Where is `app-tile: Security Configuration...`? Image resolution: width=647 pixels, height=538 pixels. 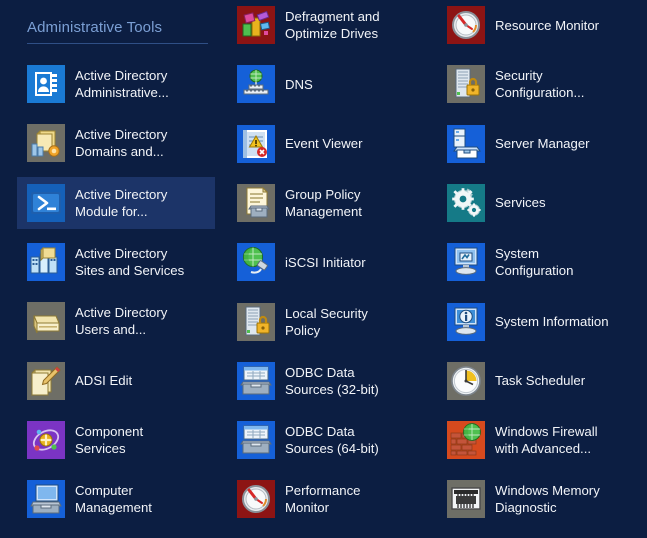 app-tile: Security Configuration... is located at coordinates (536, 84).